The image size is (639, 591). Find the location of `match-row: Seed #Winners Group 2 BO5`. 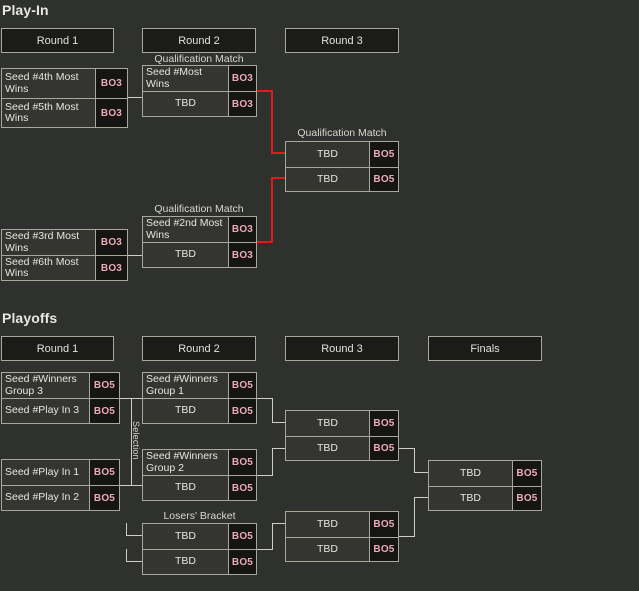

match-row: Seed #Winners Group 2 BO5 is located at coordinates (199, 462).